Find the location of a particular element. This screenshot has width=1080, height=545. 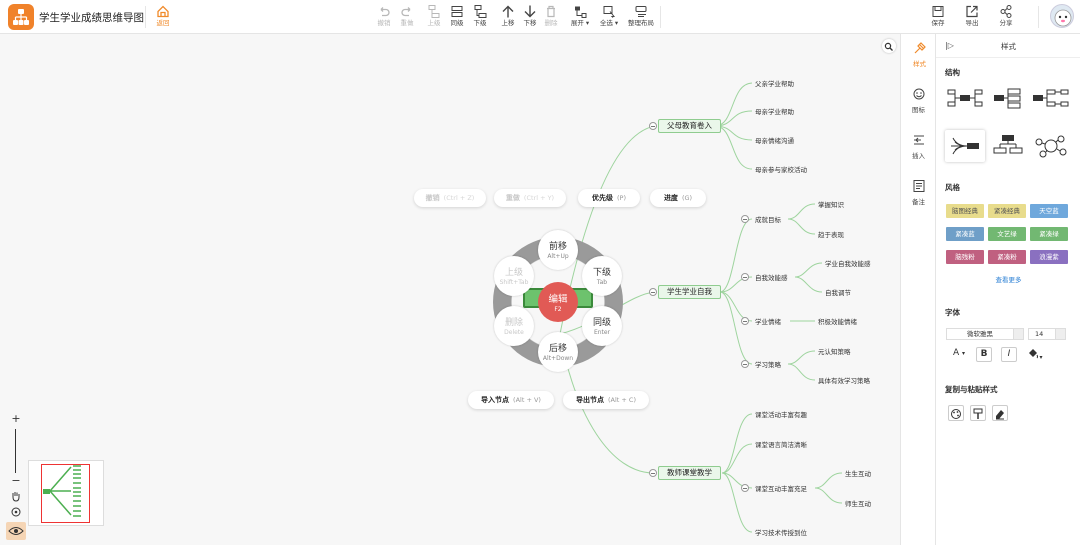

sub-node: 学业情绪 is located at coordinates (768, 321).